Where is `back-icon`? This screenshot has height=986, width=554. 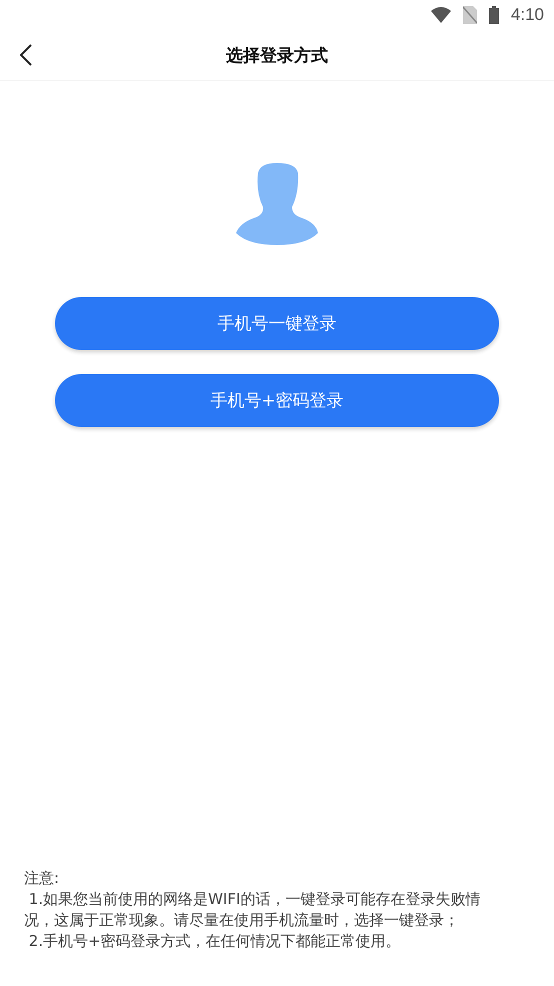
back-icon is located at coordinates (26, 55).